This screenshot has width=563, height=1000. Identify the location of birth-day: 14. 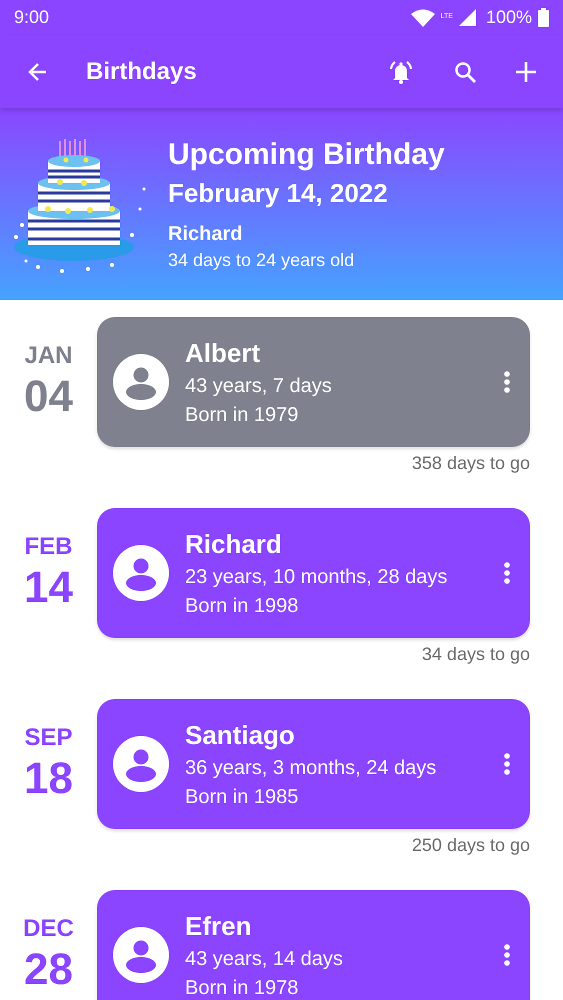
(48, 588).